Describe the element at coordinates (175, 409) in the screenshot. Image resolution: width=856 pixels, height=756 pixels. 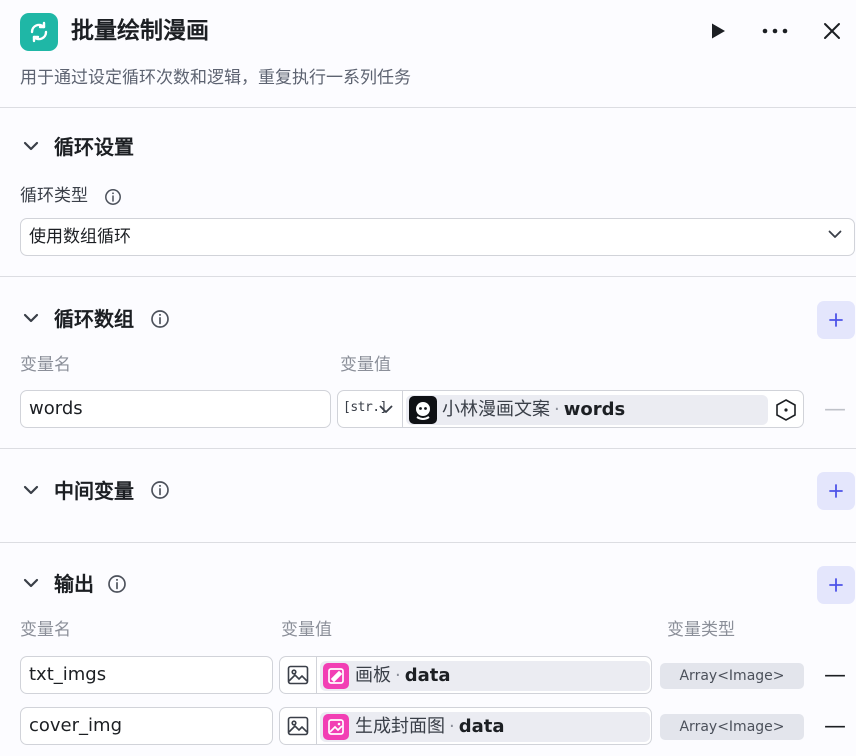
I see `loop-var-name-input: words` at that location.